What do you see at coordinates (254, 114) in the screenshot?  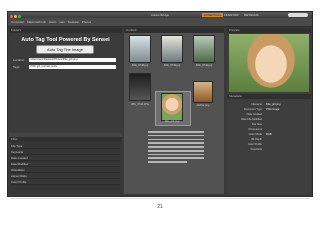 I see `metadata-key: Date Created` at bounding box center [254, 114].